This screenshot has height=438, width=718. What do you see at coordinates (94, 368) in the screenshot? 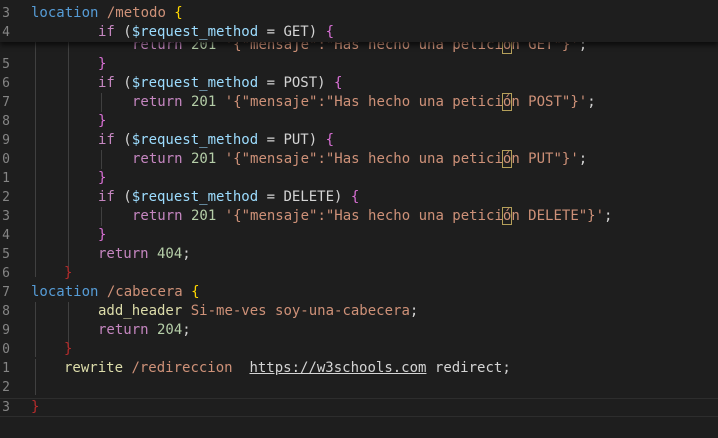
I see `directive: rewrite` at bounding box center [94, 368].